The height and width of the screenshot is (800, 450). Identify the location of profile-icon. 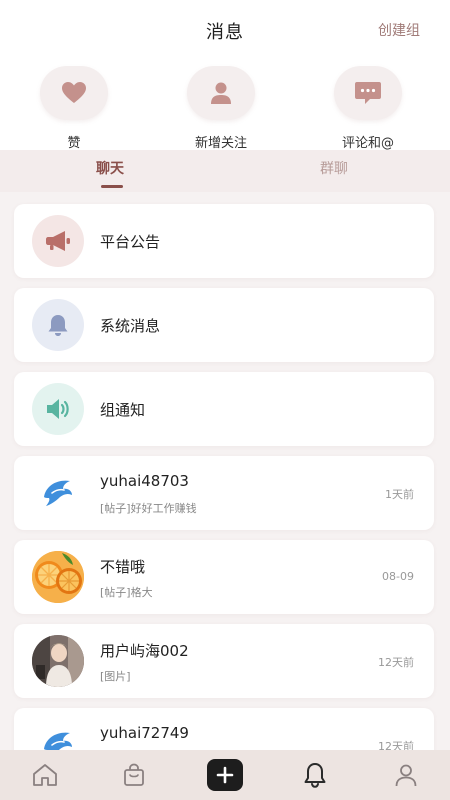
(406, 775).